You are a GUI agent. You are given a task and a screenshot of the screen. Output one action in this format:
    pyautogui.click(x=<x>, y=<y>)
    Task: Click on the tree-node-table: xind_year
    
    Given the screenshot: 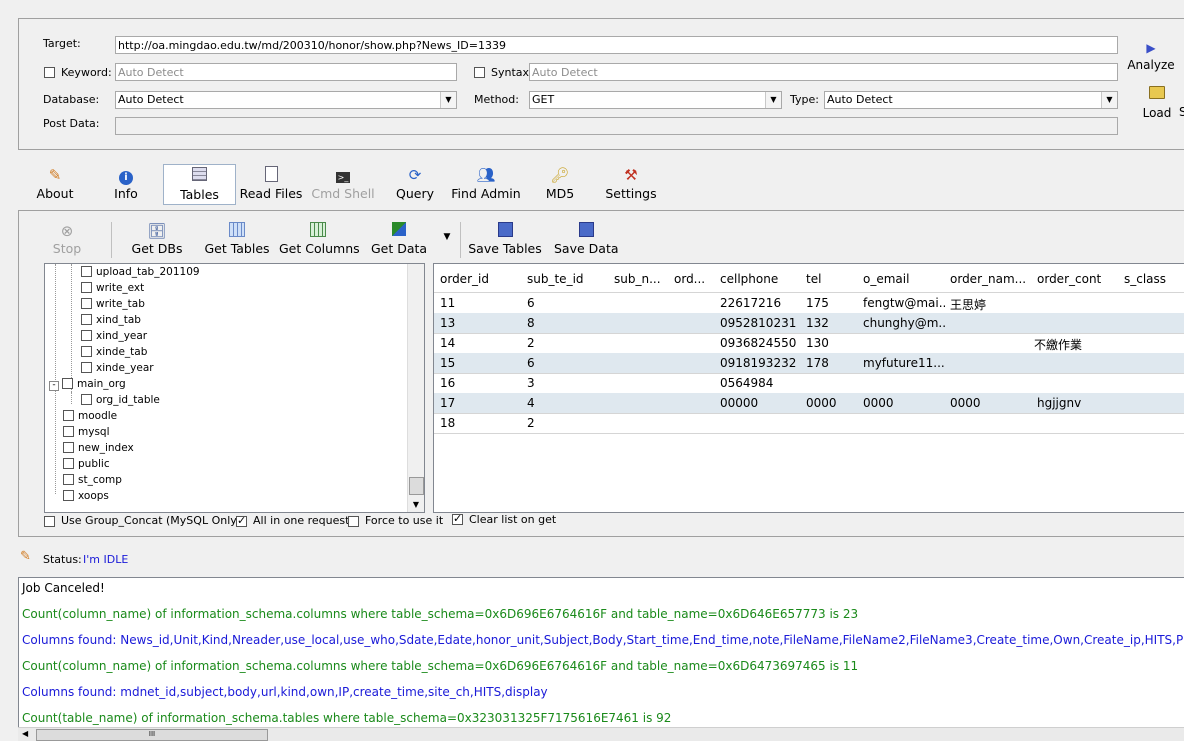 What is the action you would take?
    pyautogui.click(x=114, y=336)
    